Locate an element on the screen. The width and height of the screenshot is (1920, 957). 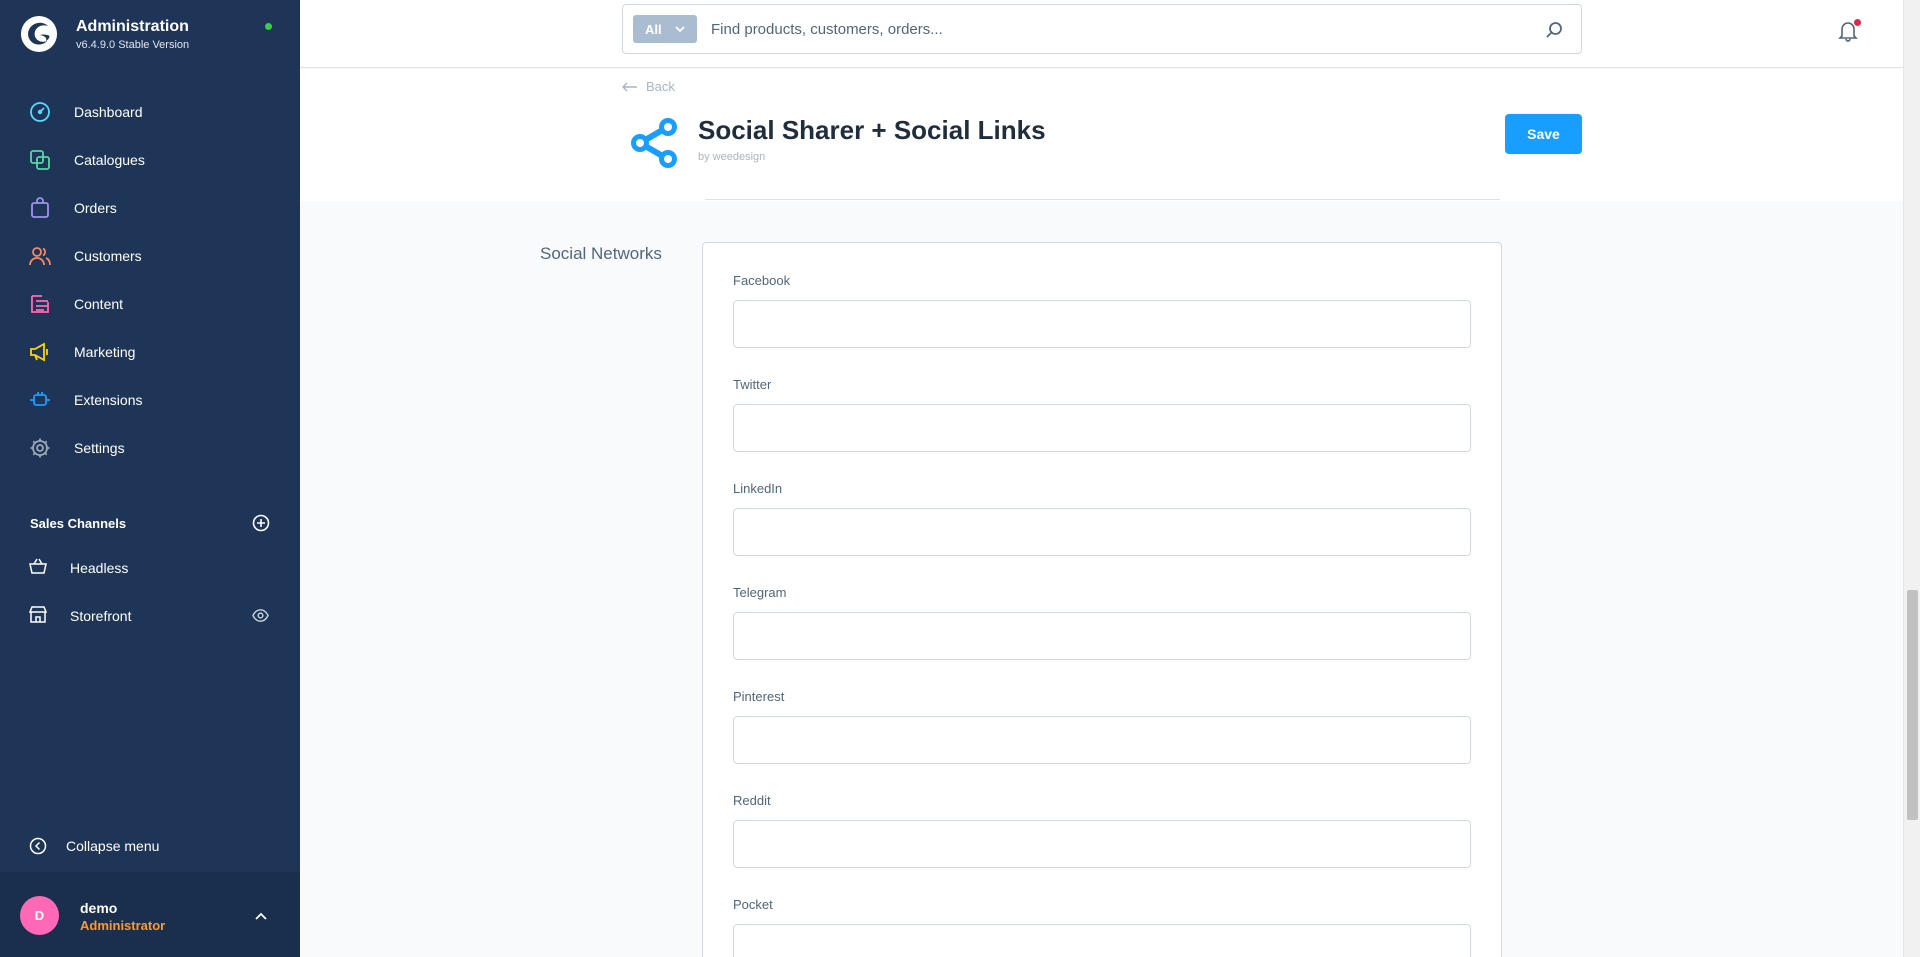
nav-item-extensions: Extensions is located at coordinates (150, 400).